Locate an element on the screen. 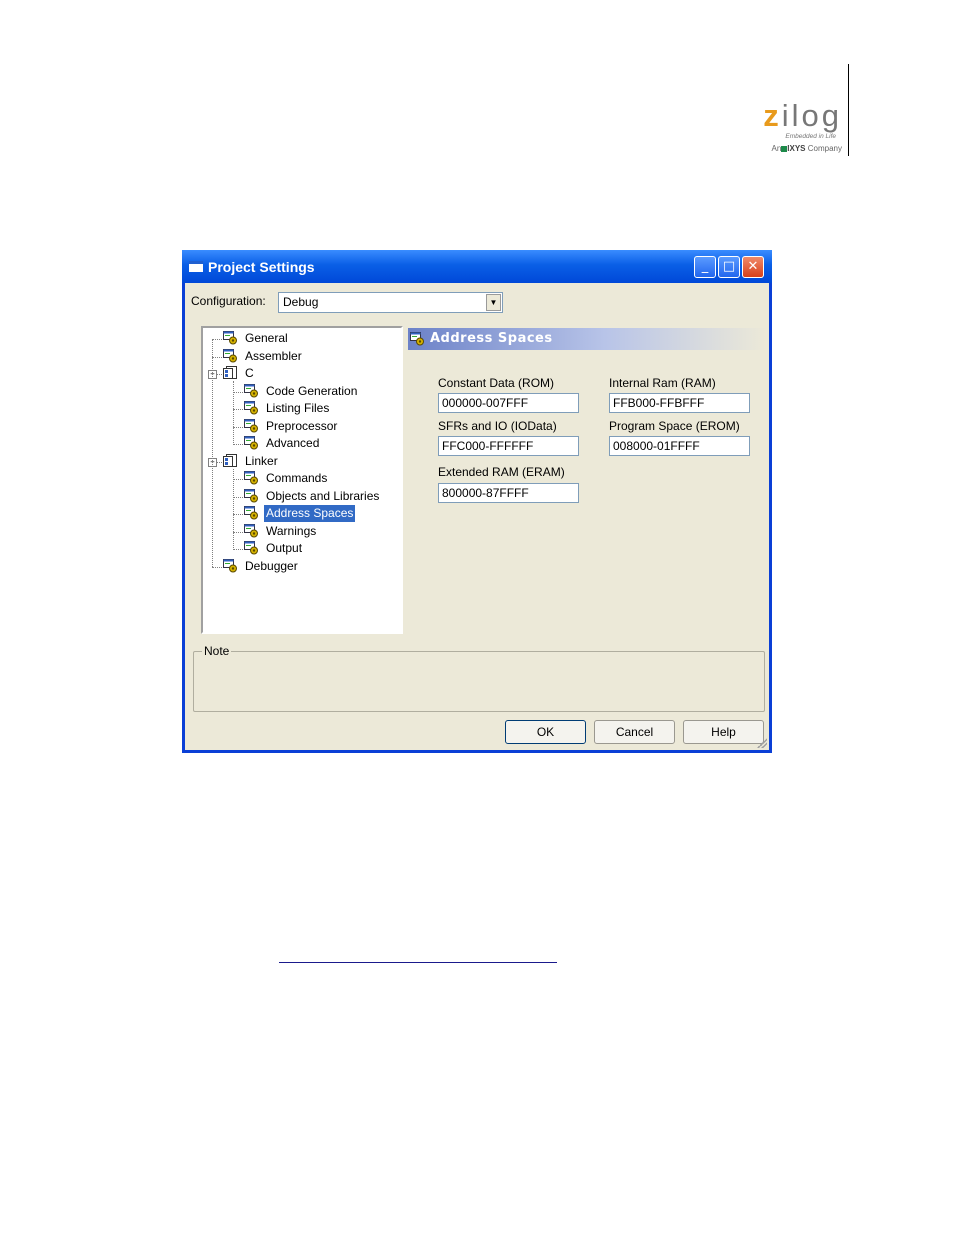 This screenshot has height=1235, width=954. tree-item-label: Output is located at coordinates (284, 548).